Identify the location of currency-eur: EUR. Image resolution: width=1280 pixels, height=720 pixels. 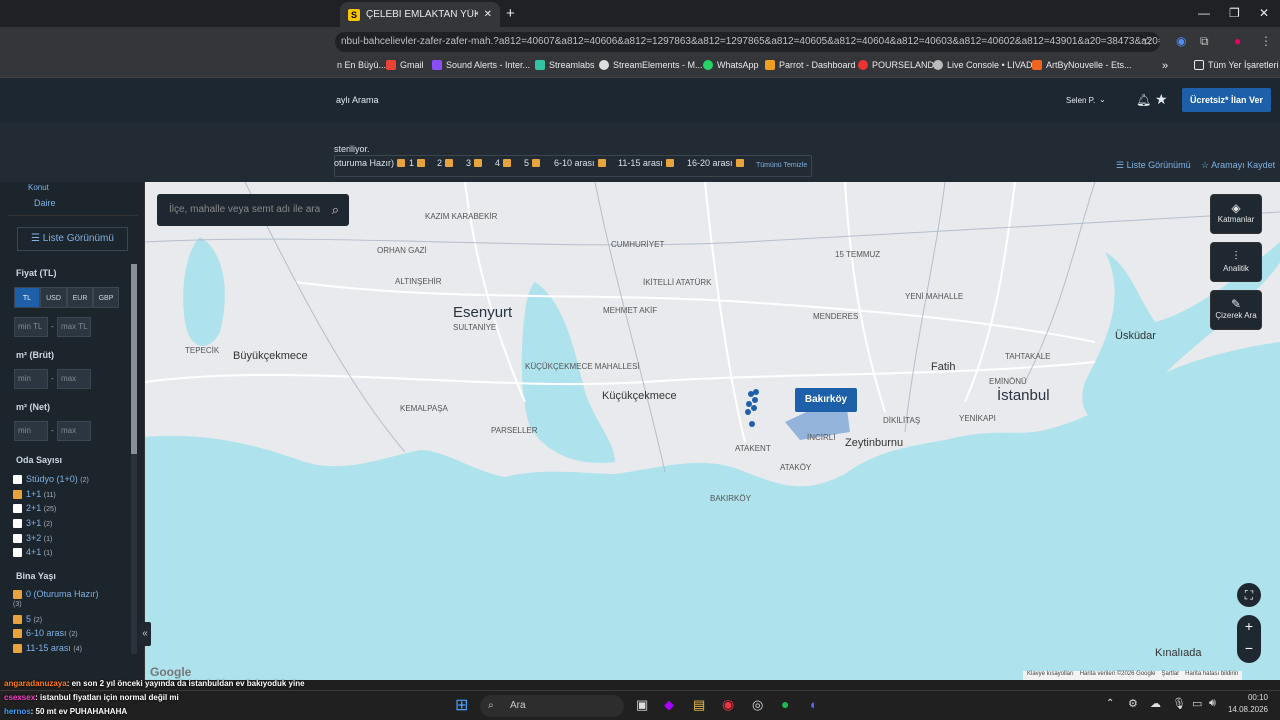
(80, 297).